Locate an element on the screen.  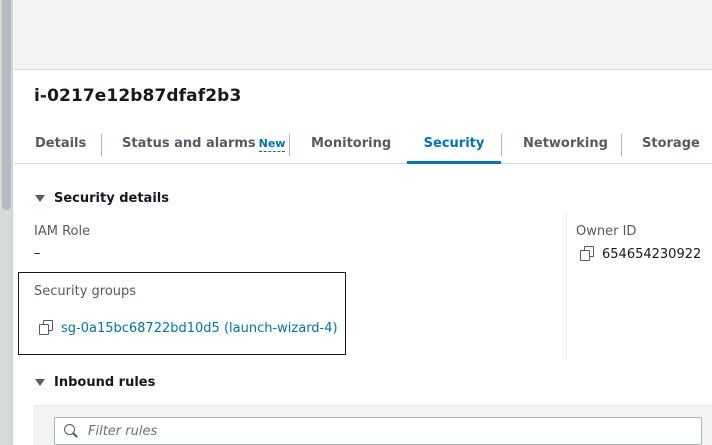
tab-networking: Networking is located at coordinates (565, 145).